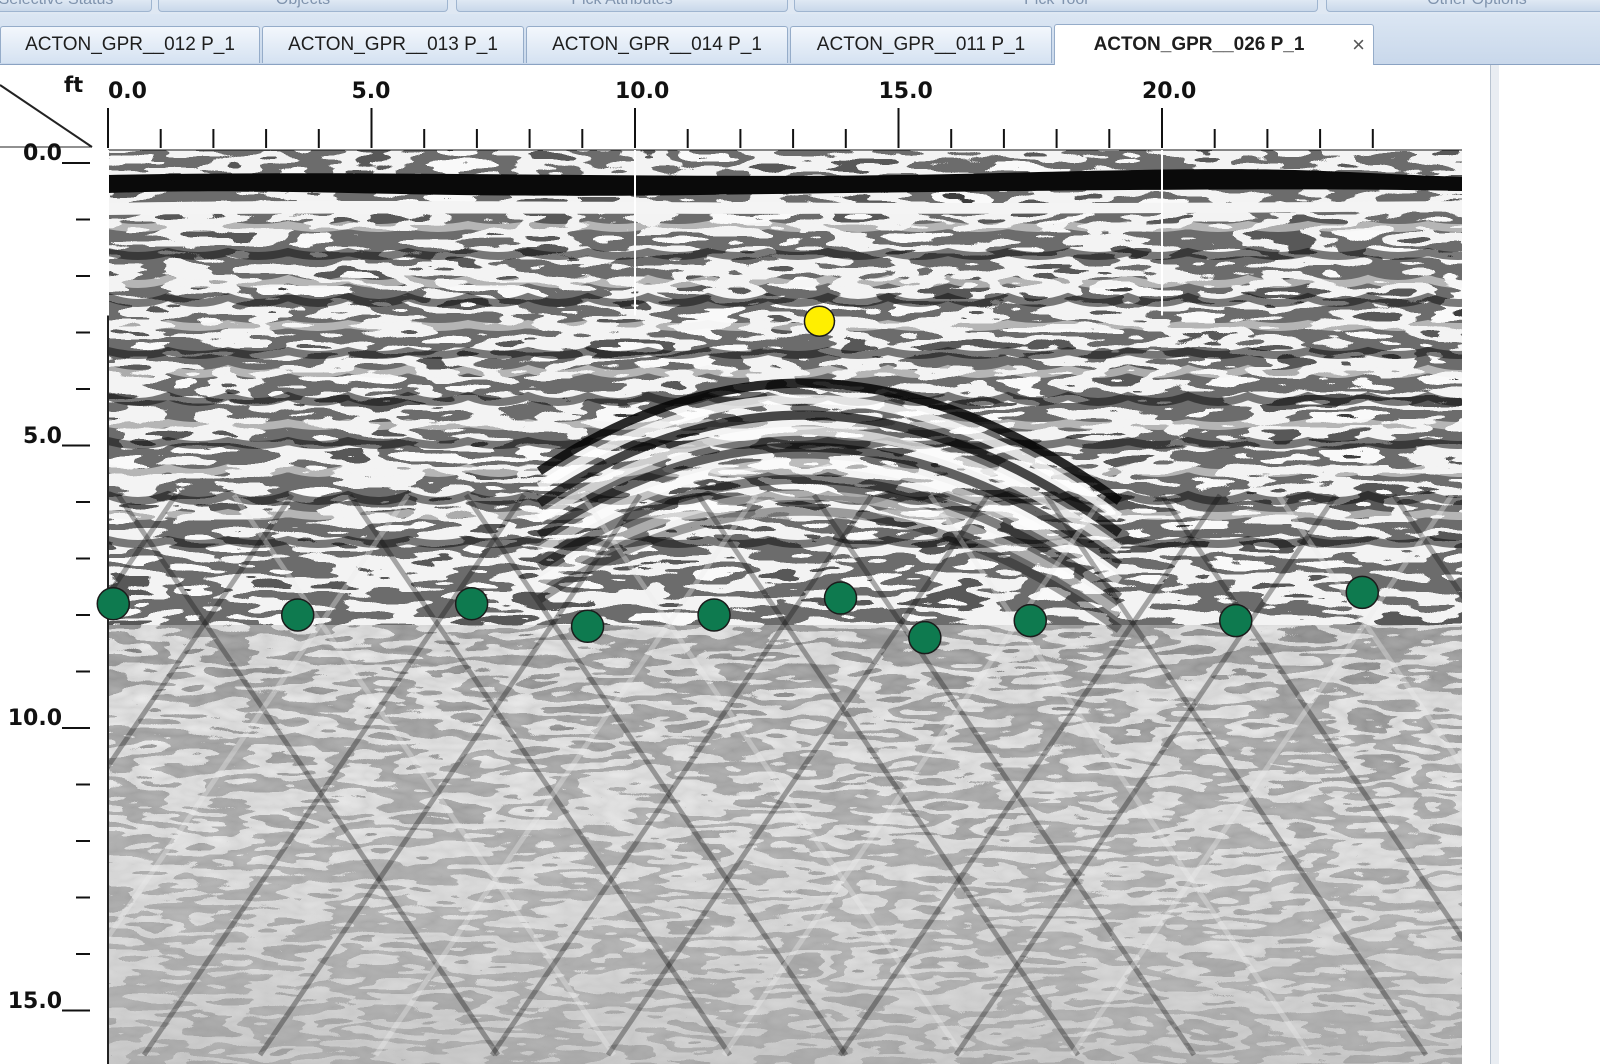 The width and height of the screenshot is (1600, 1064). What do you see at coordinates (74, 85) in the screenshot?
I see `unit-label: ft` at bounding box center [74, 85].